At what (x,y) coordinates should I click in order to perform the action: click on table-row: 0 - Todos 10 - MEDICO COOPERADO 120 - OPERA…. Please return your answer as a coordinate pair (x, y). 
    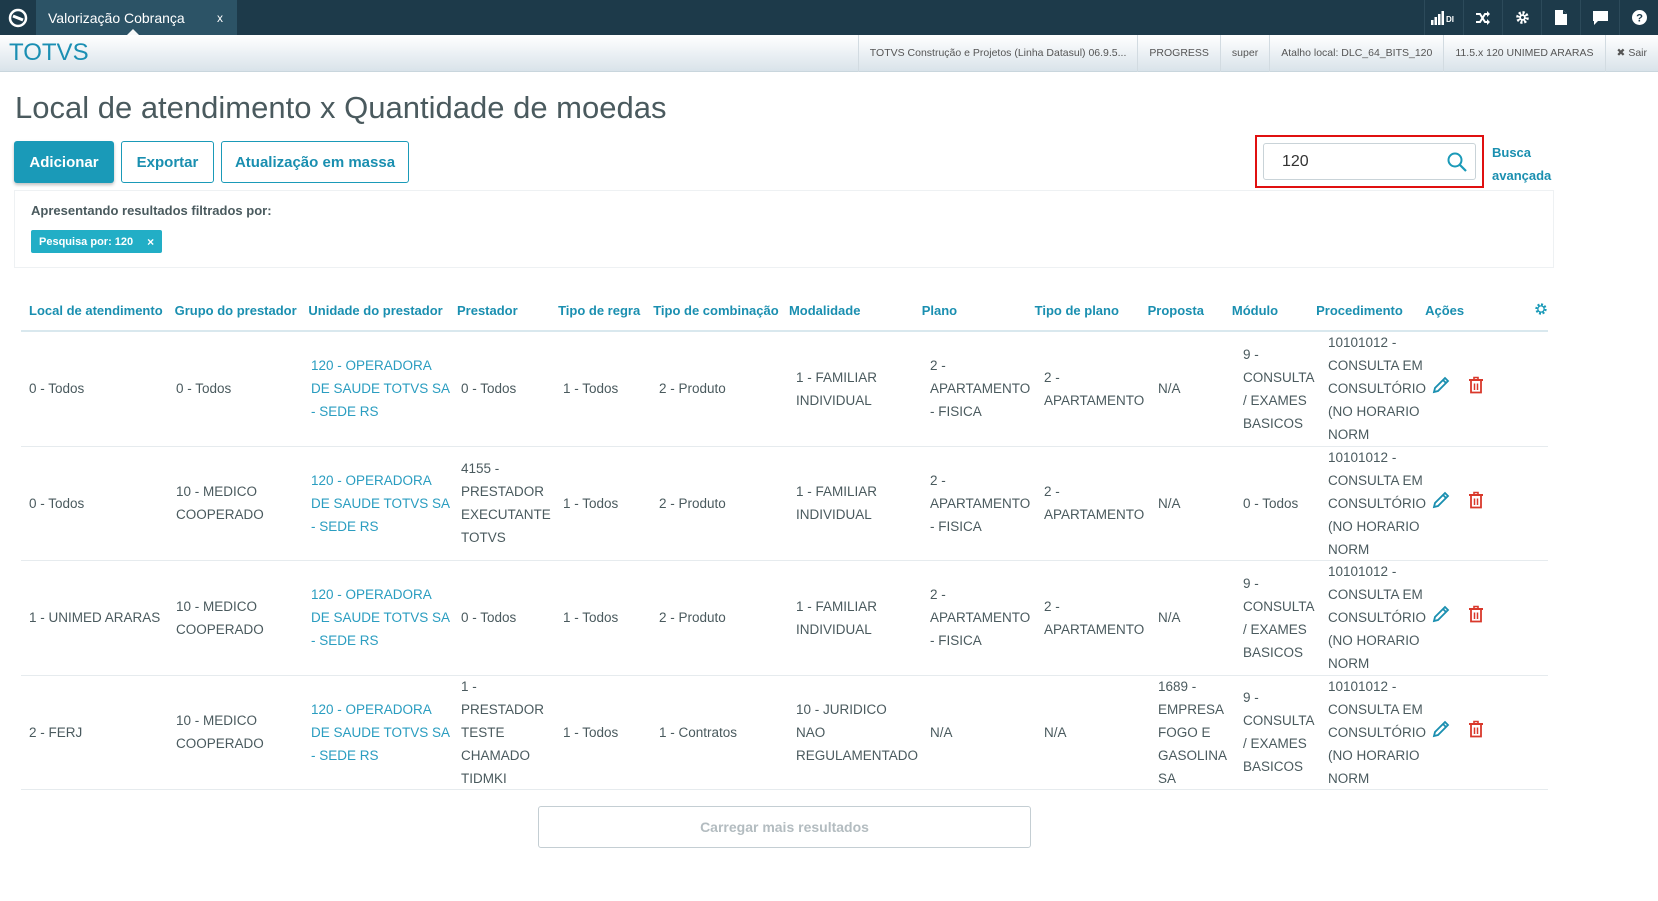
    Looking at the image, I should click on (784, 504).